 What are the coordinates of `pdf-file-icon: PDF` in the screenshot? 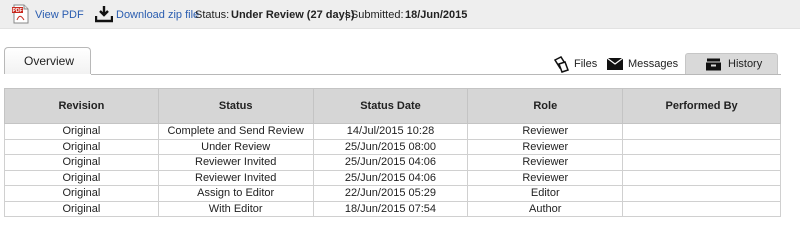 It's located at (21, 14).